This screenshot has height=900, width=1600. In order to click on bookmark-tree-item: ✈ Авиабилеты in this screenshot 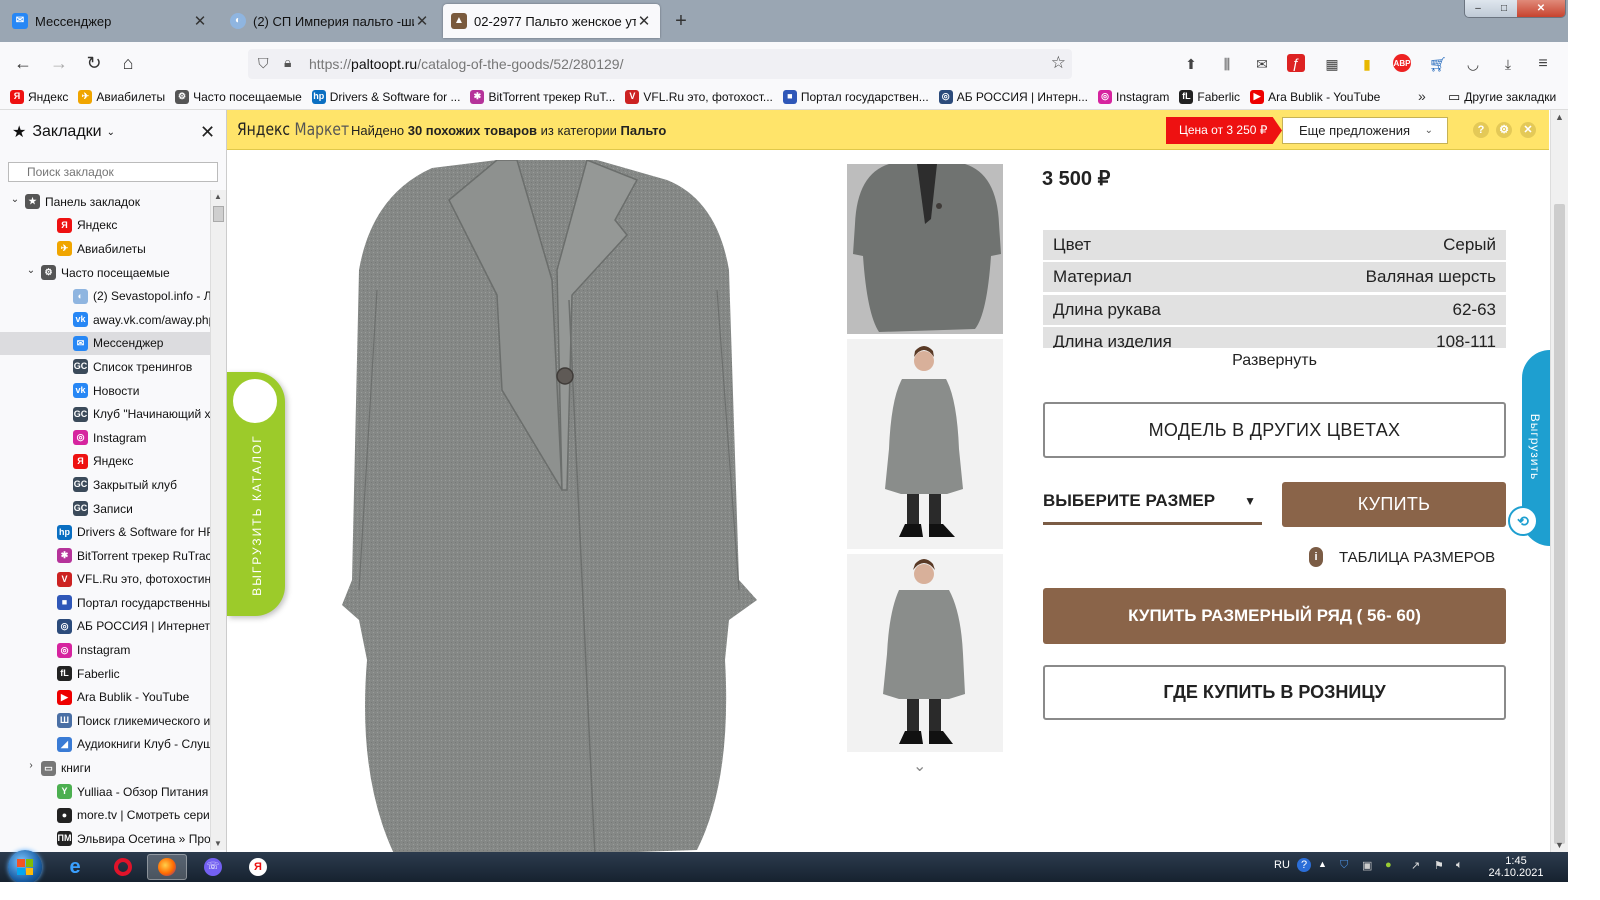, I will do `click(105, 249)`.